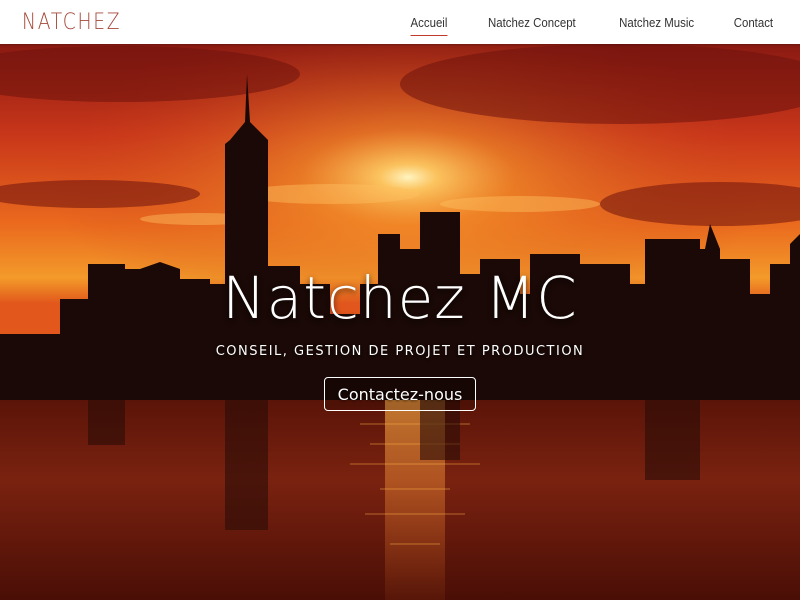 This screenshot has width=800, height=600. I want to click on hero-title: Natchez MC, so click(400, 298).